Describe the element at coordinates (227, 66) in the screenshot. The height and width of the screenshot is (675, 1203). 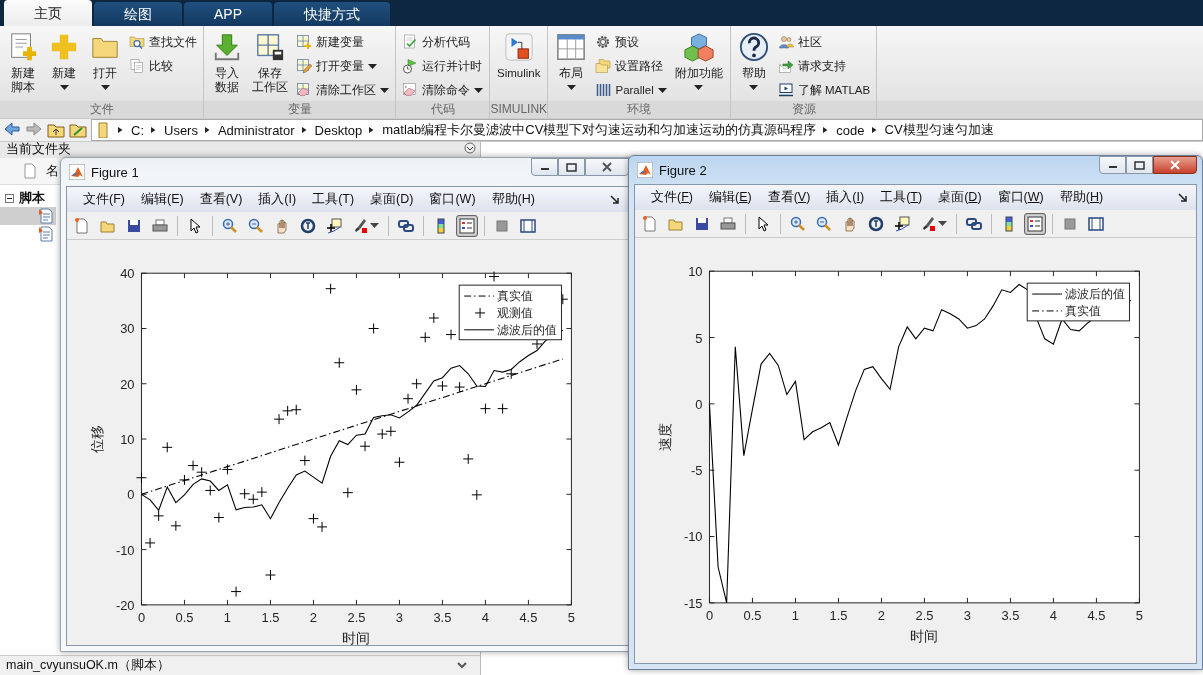
I see `ribbon-button: 导入 数据` at that location.